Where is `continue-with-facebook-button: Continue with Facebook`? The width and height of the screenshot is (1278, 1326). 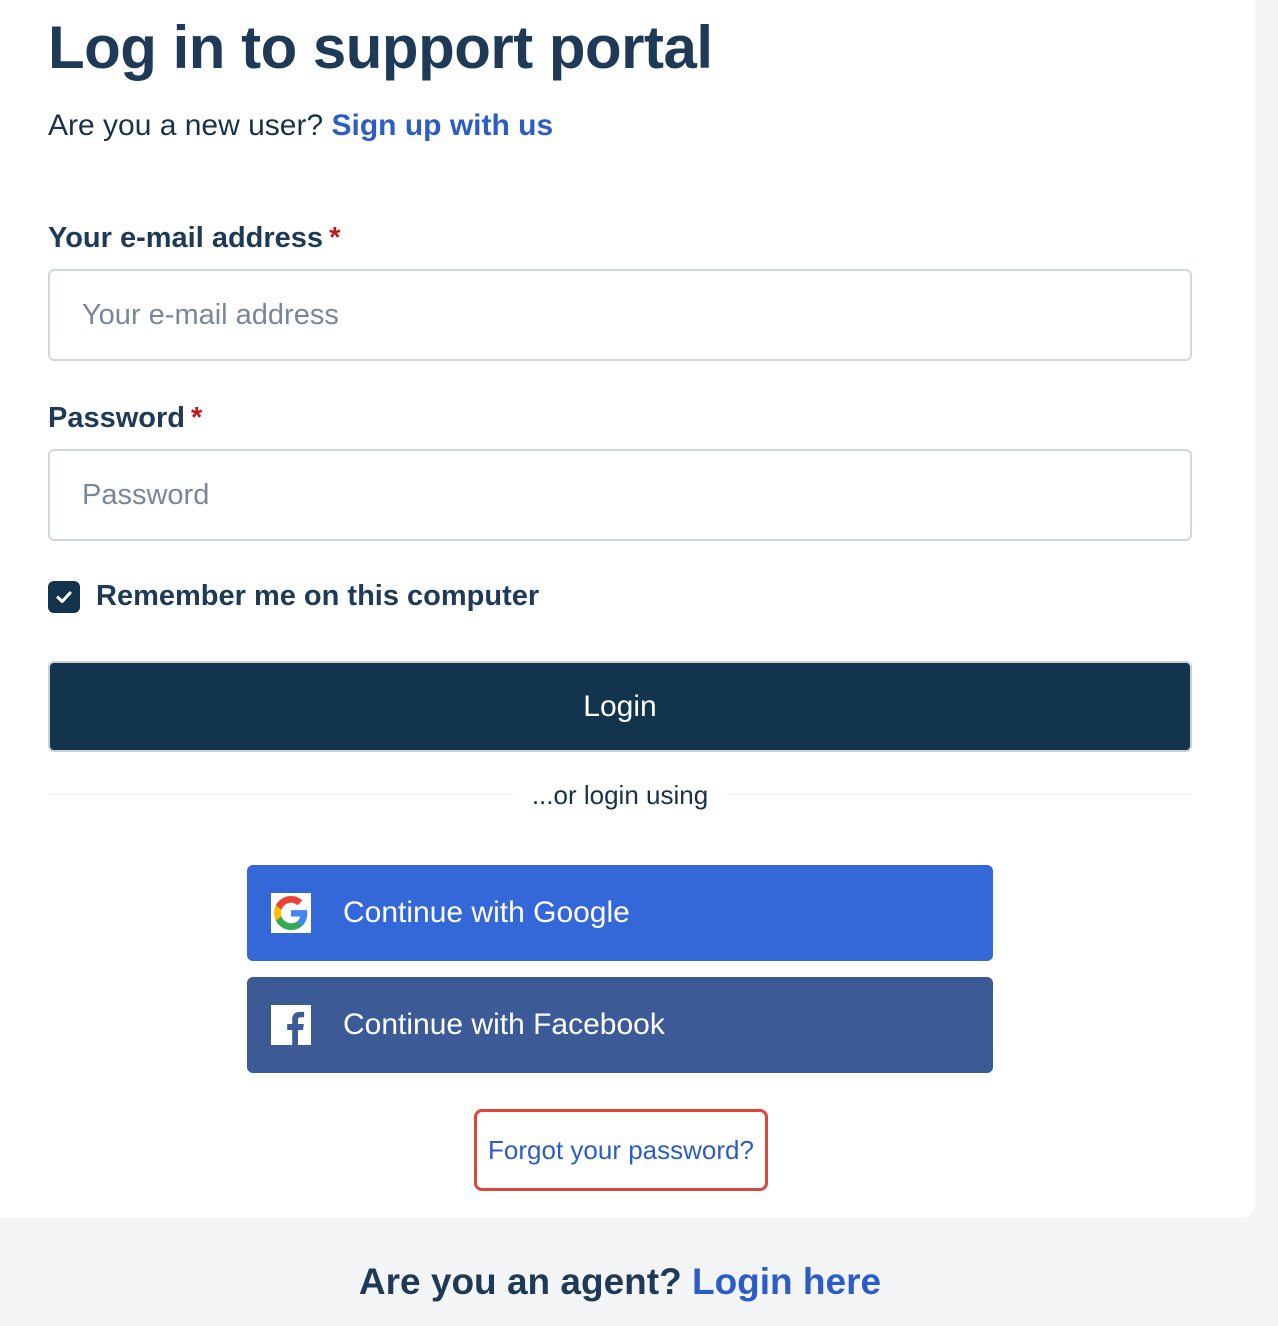
continue-with-facebook-button: Continue with Facebook is located at coordinates (620, 1025).